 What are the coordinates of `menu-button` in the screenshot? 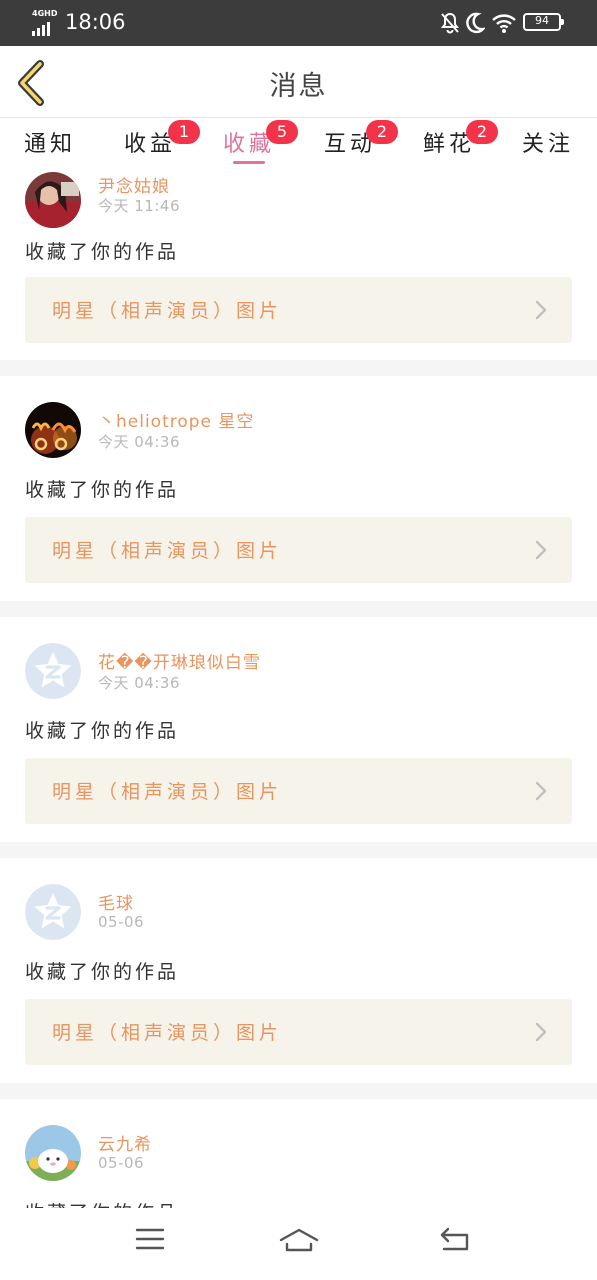 It's located at (150, 1241).